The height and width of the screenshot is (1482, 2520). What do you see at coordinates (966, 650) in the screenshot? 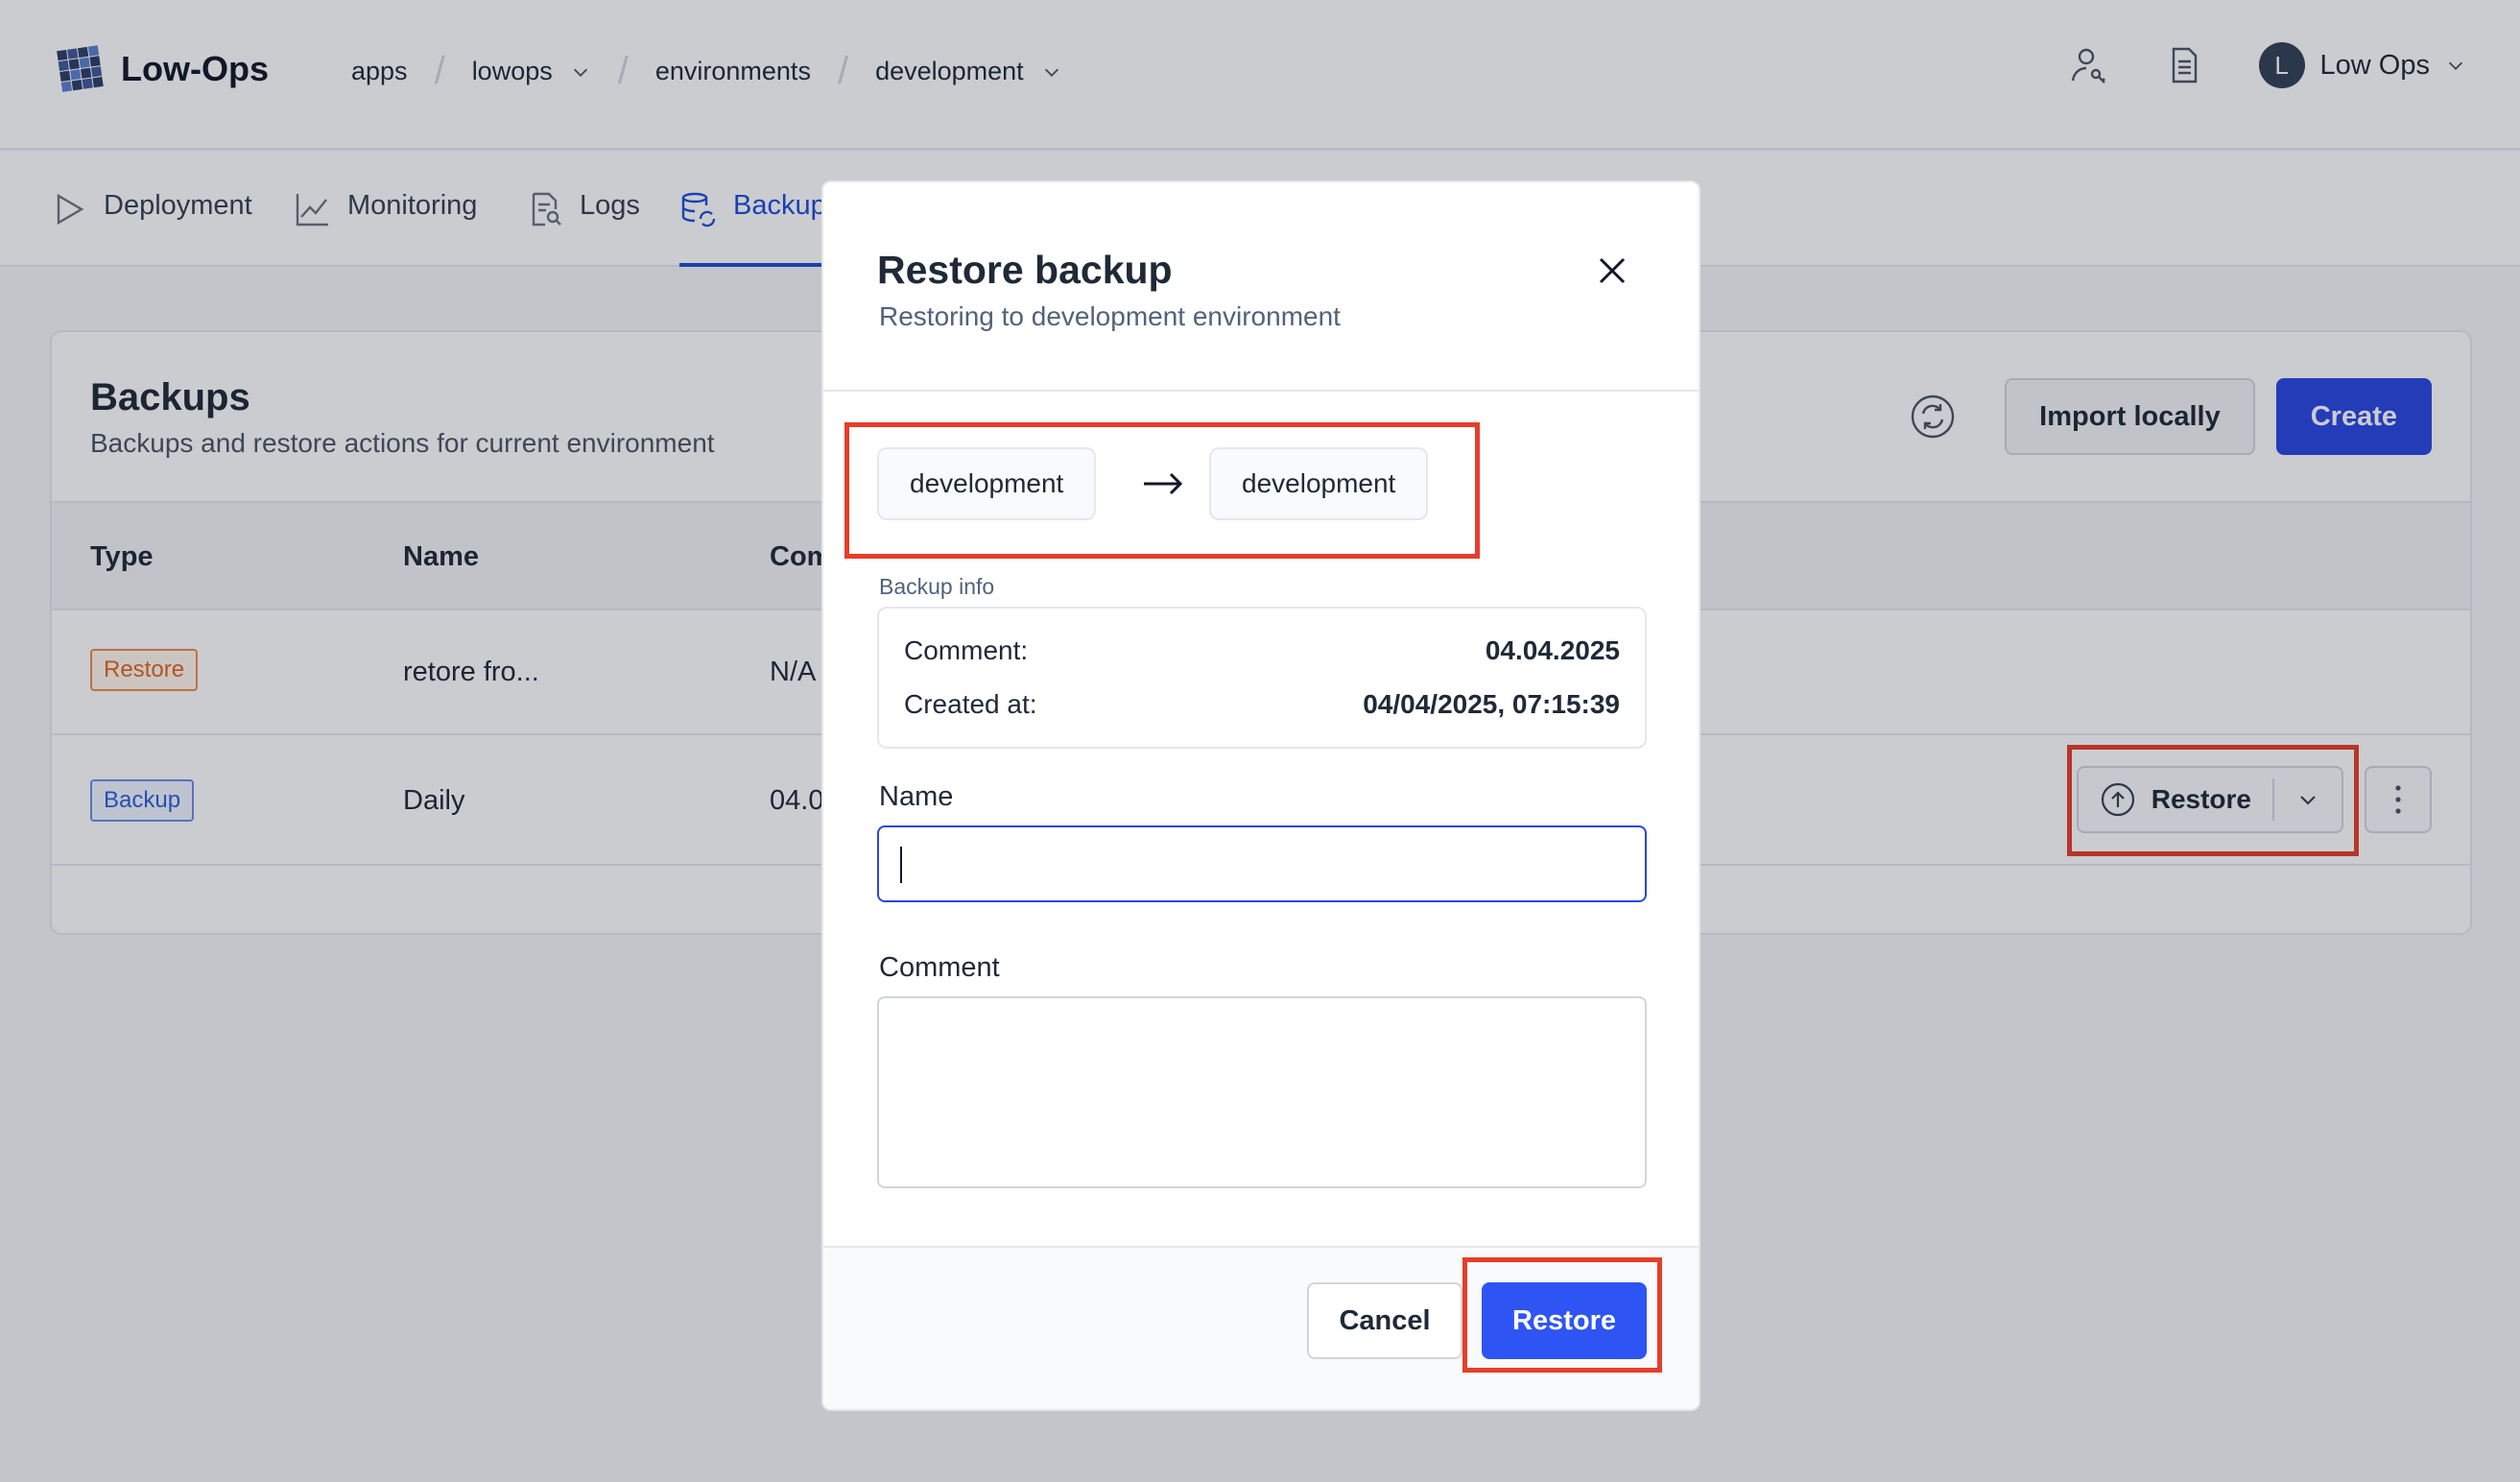
I see `comment-key: Comment:` at bounding box center [966, 650].